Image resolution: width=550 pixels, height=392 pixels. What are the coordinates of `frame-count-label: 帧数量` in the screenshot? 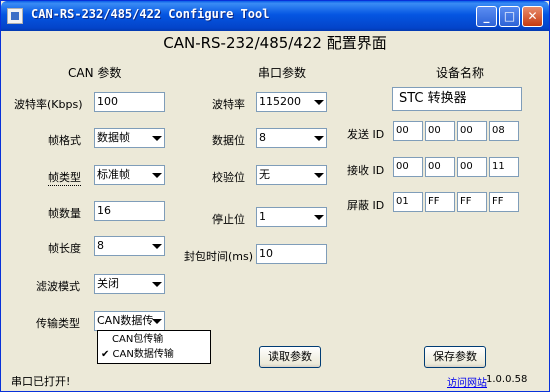 It's located at (64, 213).